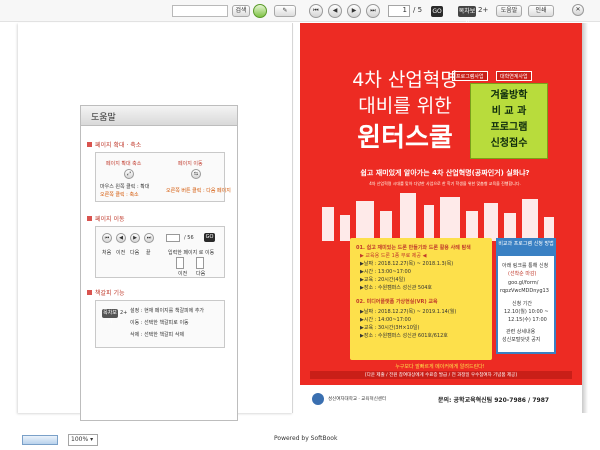 This screenshot has width=600, height=450. What do you see at coordinates (385, 272) in the screenshot?
I see `p1-time: ▶시간 : 13:00~17:00` at bounding box center [385, 272].